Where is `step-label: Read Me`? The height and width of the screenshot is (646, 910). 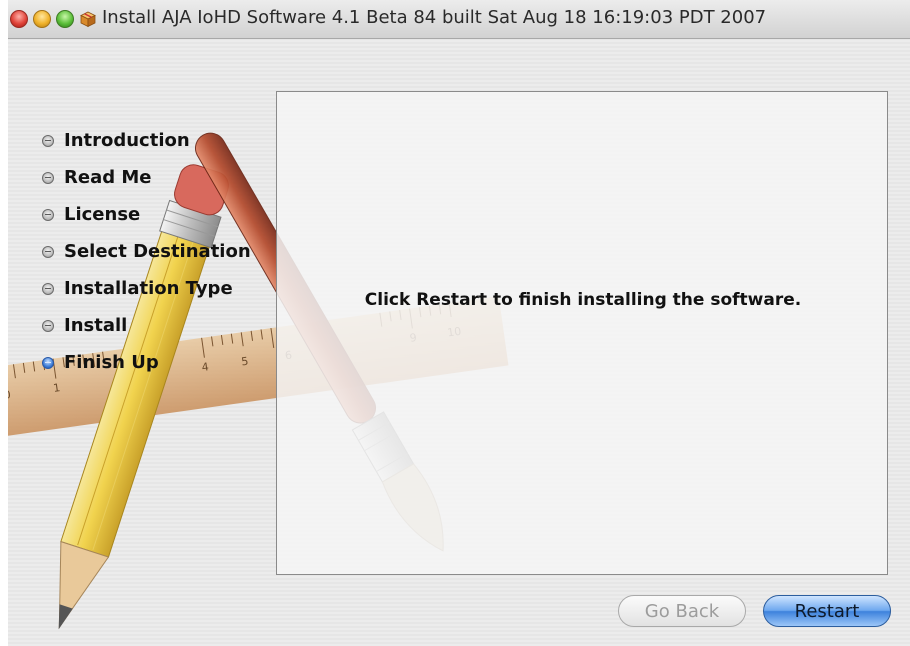
step-label: Read Me is located at coordinates (108, 177).